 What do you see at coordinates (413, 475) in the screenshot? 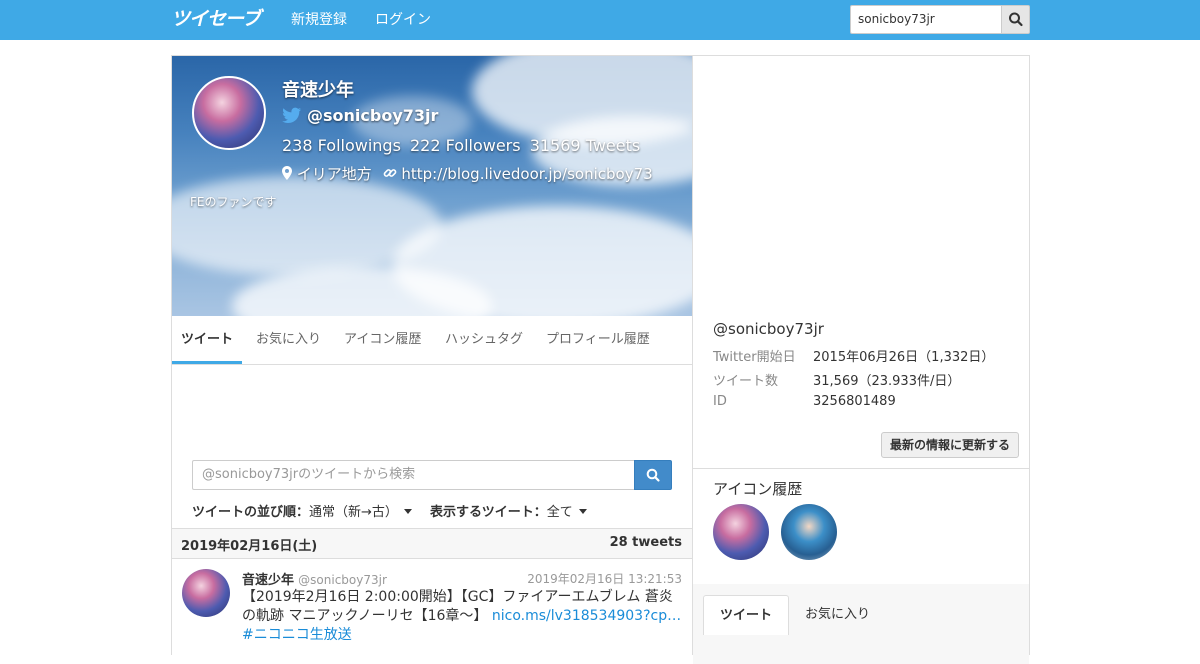
I see `tweet-search-input: @sonicboy73jrのツイートから検索` at bounding box center [413, 475].